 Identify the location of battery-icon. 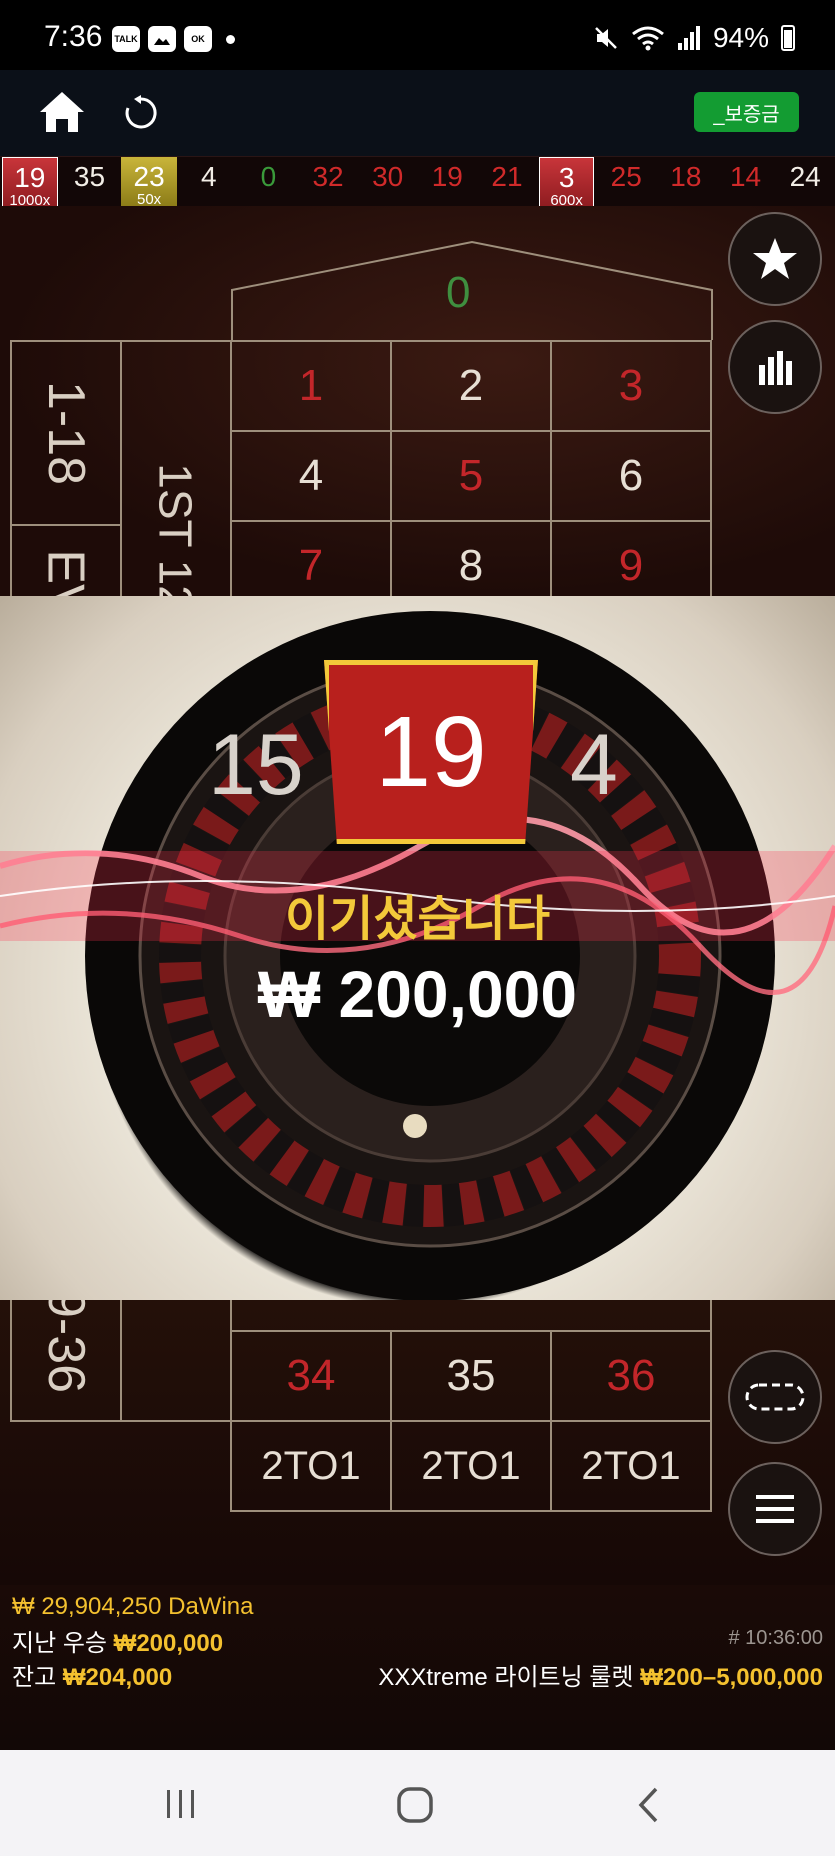
(788, 38).